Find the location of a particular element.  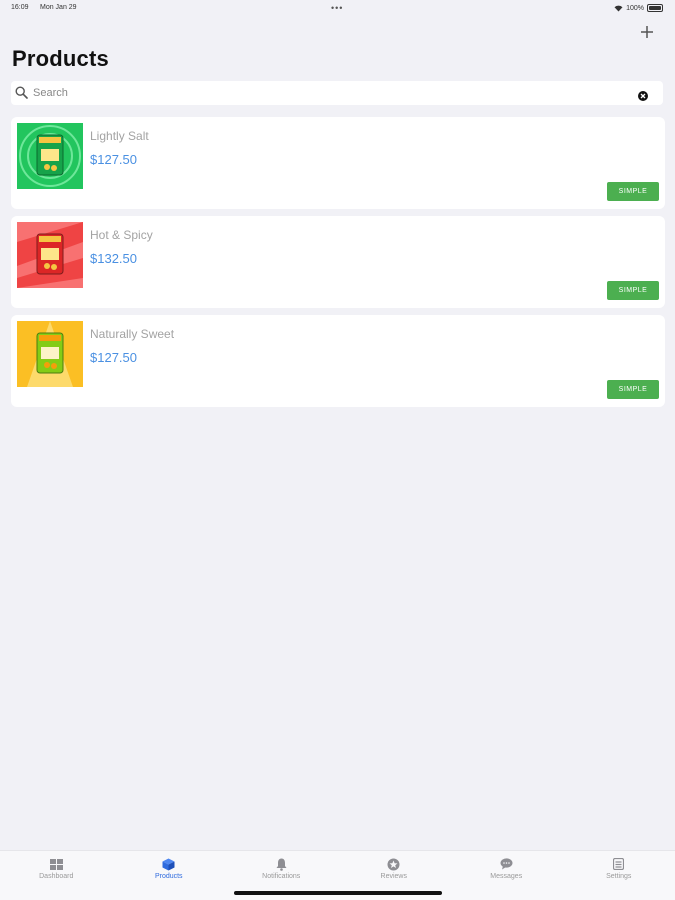

tab-label: Products is located at coordinates (168, 876).